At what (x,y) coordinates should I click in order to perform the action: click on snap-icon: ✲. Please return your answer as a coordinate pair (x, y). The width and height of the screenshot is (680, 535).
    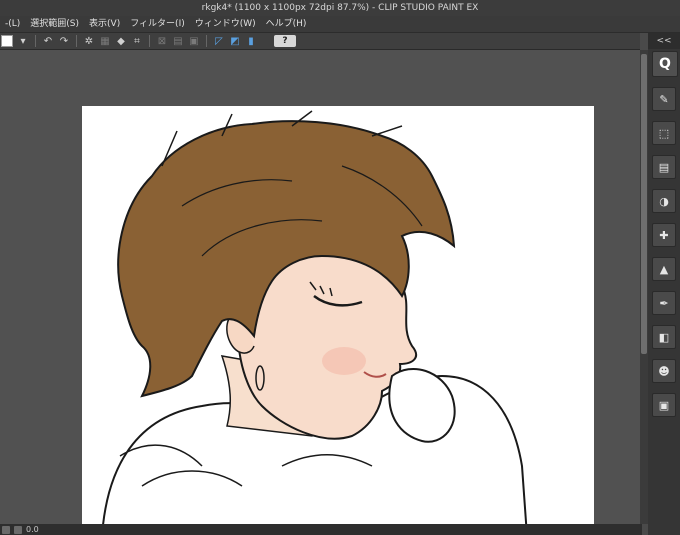
    Looking at the image, I should click on (89, 41).